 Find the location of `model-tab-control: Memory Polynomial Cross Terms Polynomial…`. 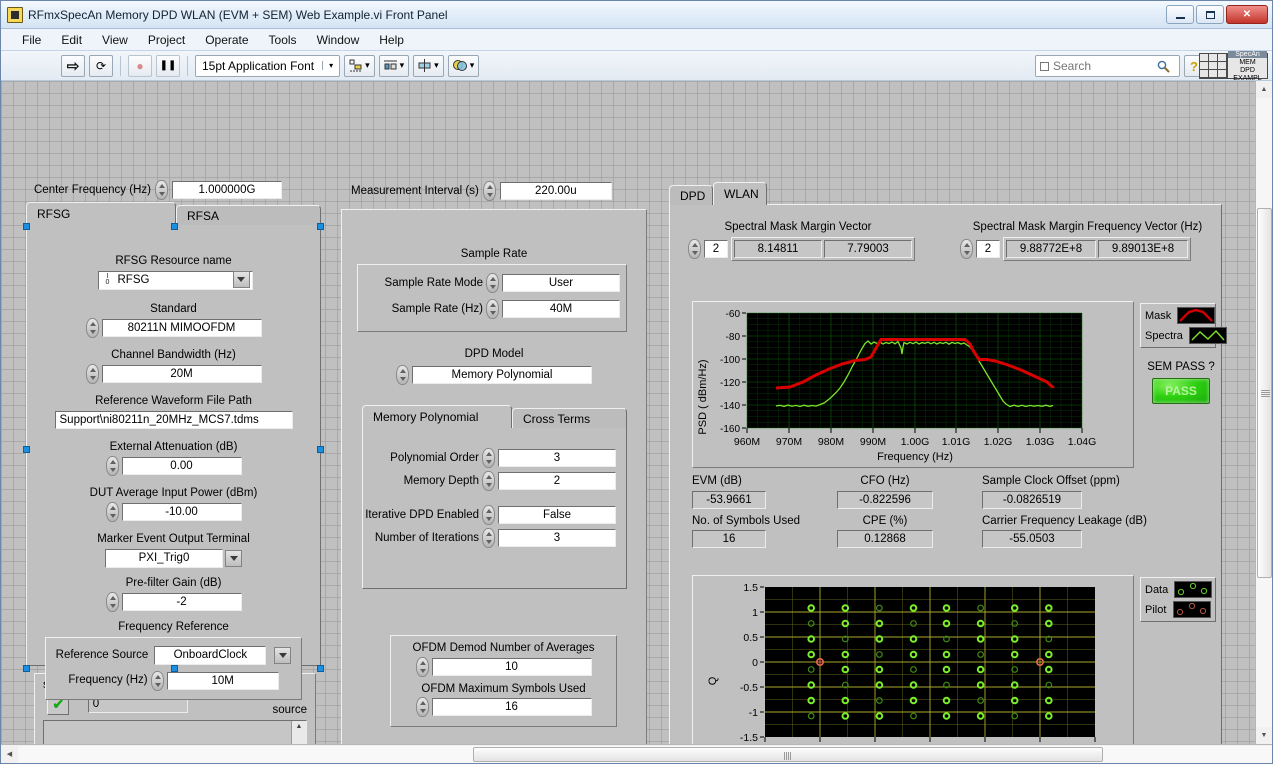

model-tab-control: Memory Polynomial Cross Terms Polynomial… is located at coordinates (494, 496).